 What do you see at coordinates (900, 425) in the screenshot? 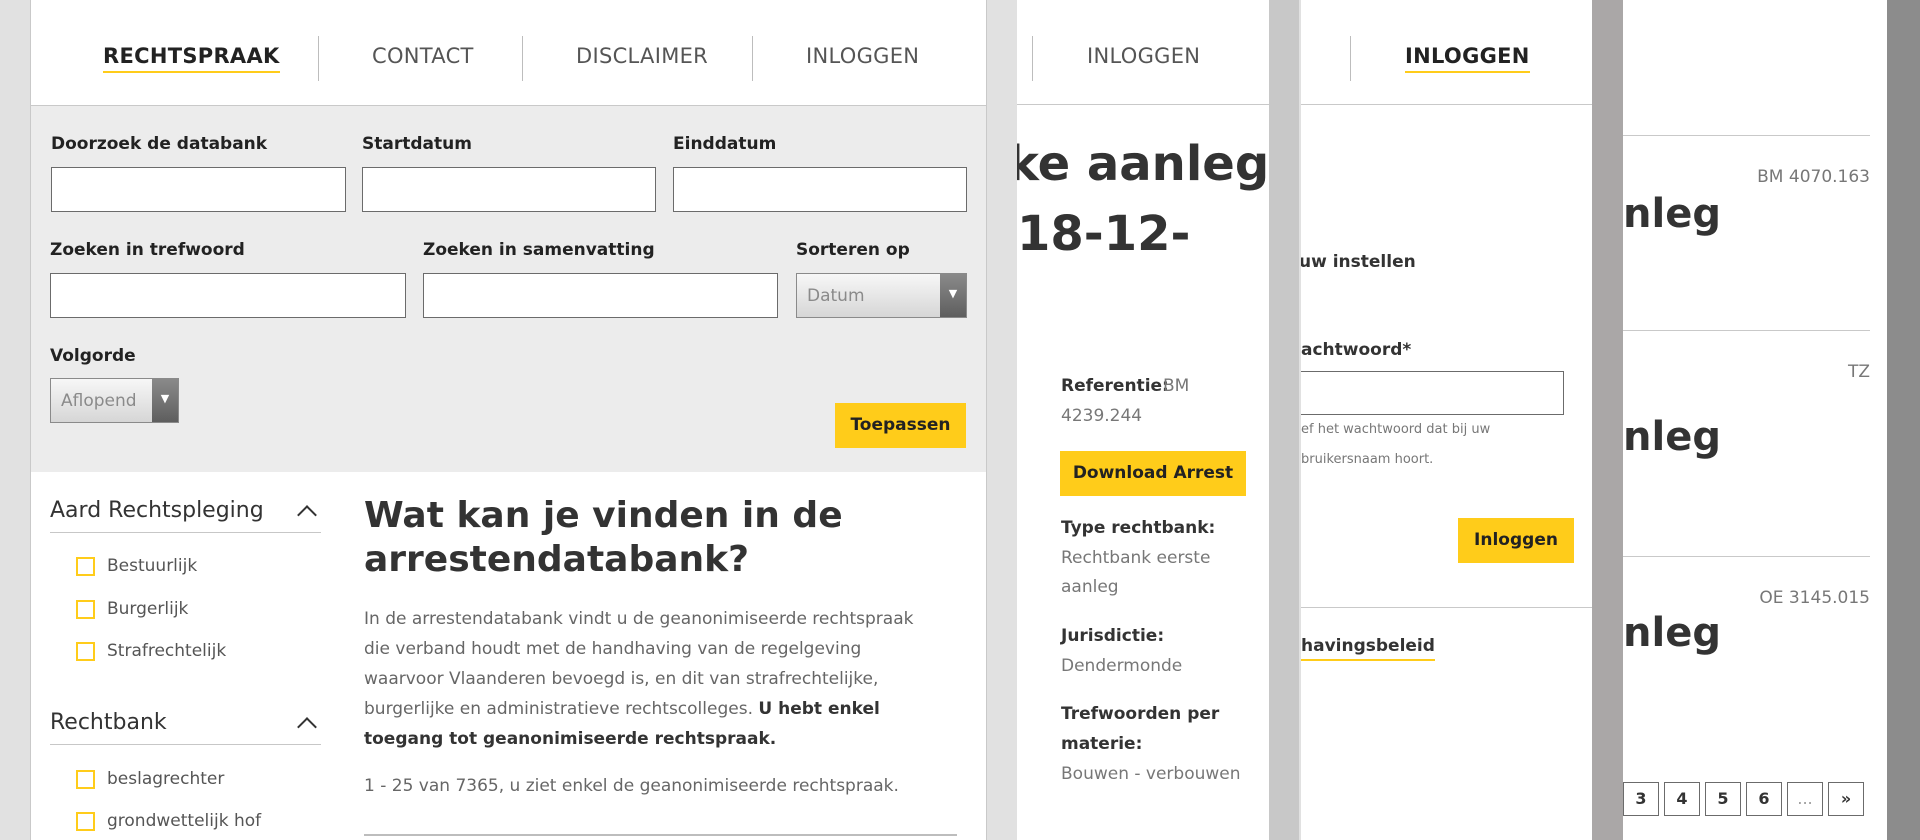
I see `apply-button: Toepassen` at bounding box center [900, 425].